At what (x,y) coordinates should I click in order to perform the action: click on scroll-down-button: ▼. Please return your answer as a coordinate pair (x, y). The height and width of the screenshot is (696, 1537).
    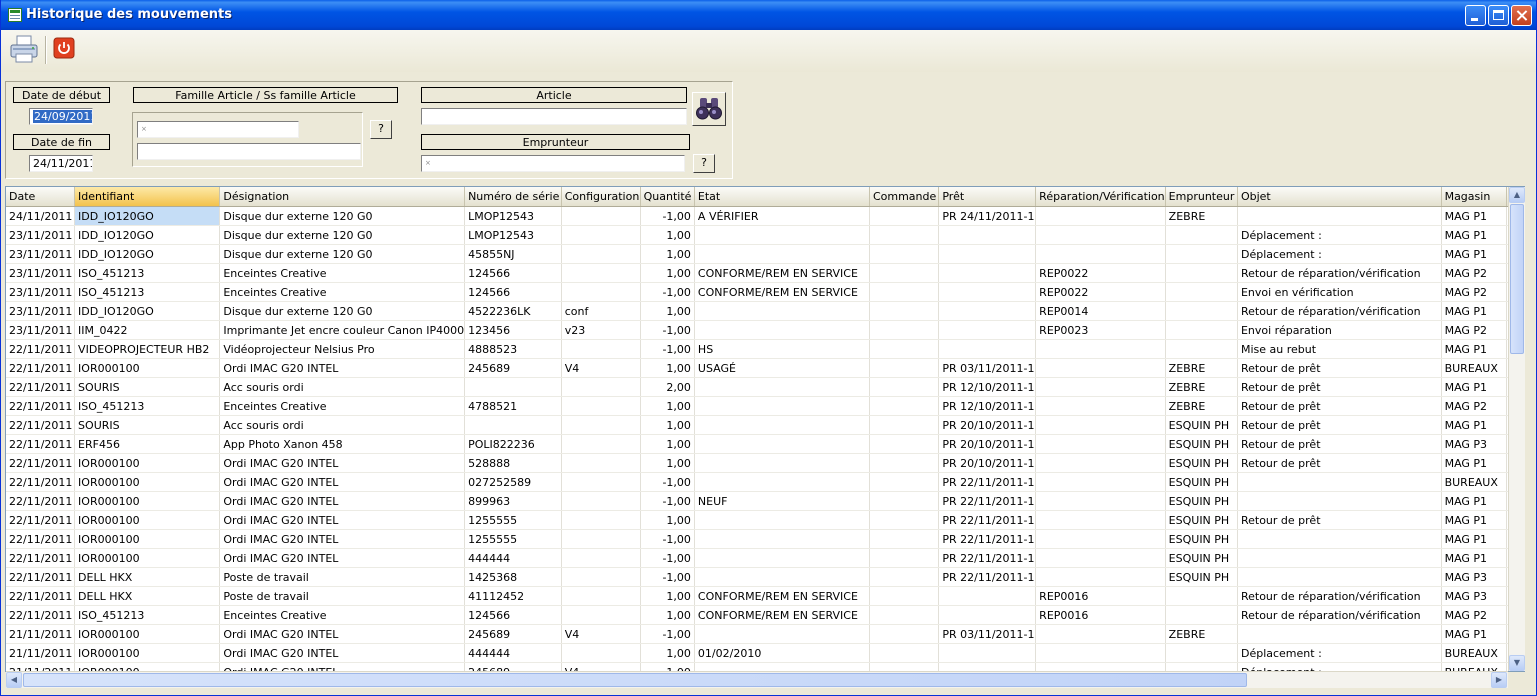
    Looking at the image, I should click on (1517, 663).